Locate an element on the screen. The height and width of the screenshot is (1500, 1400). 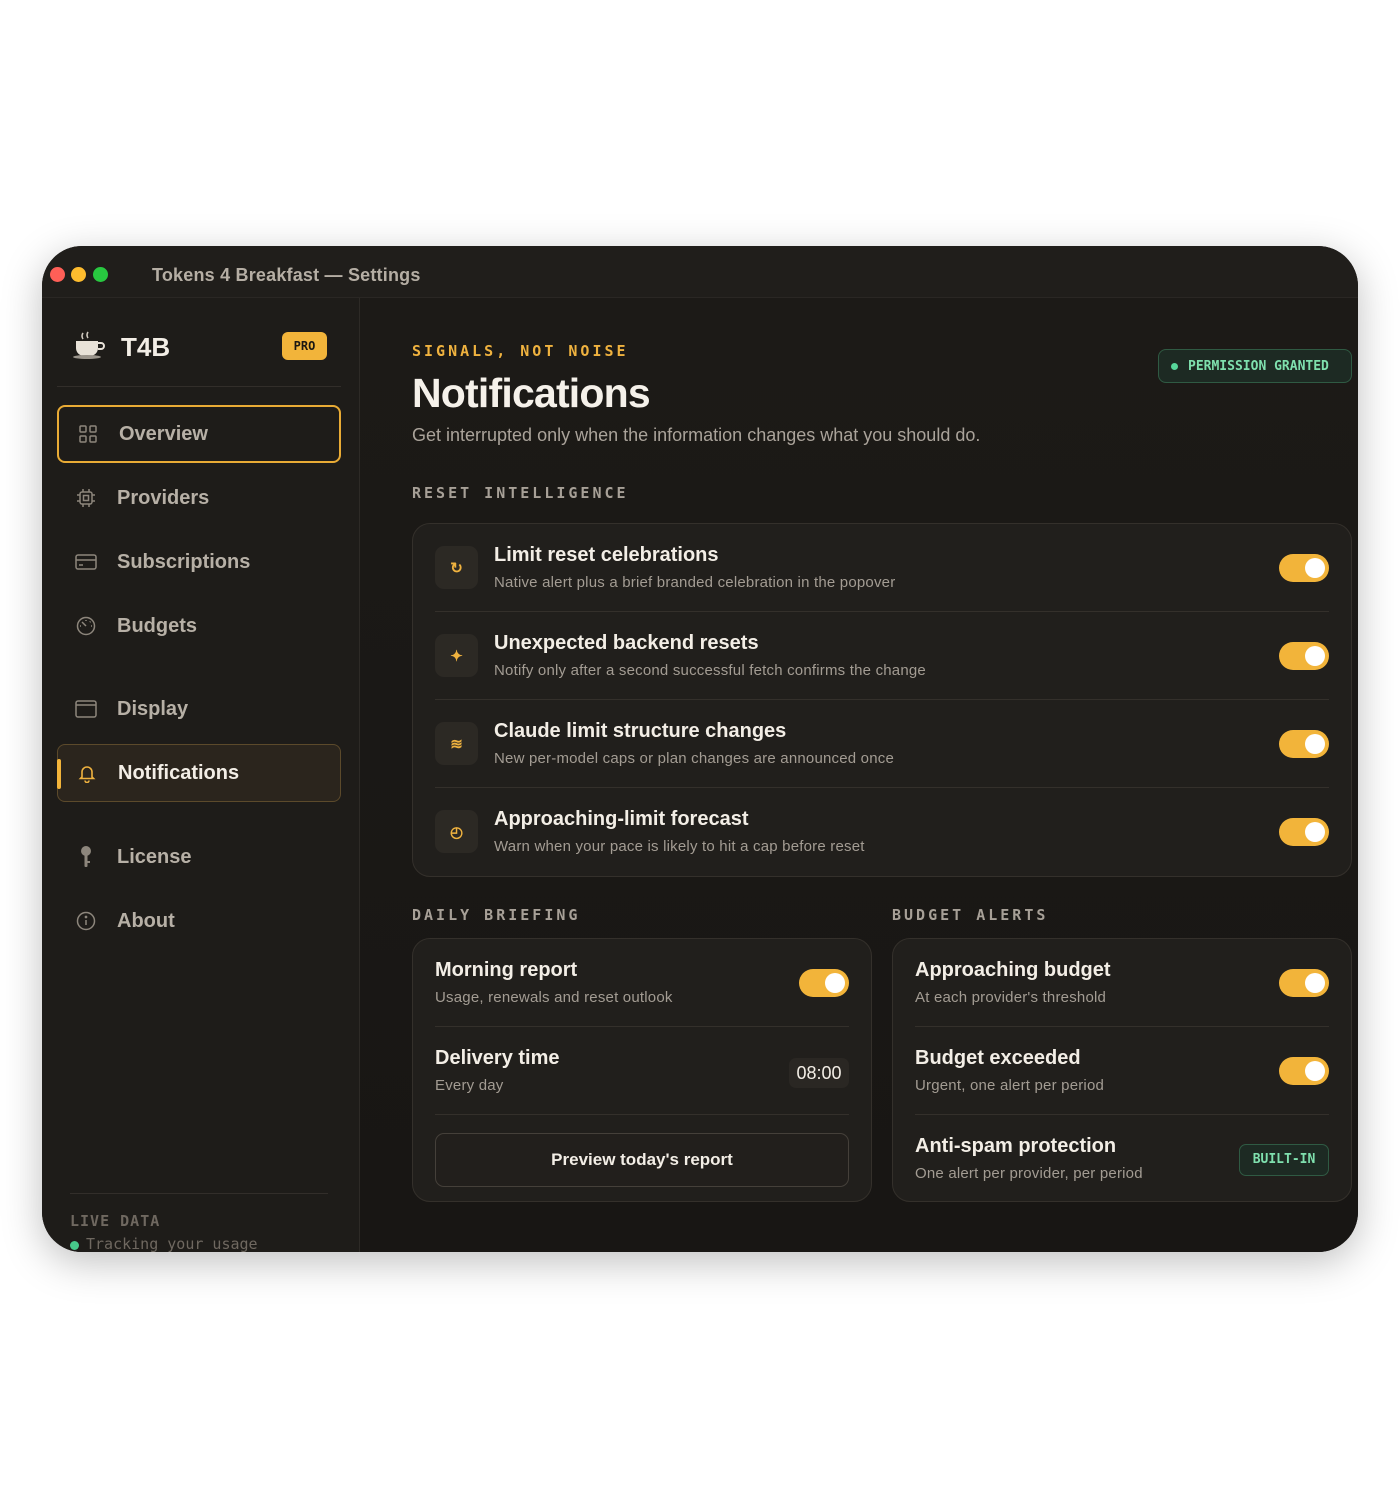
sparkle-icon: ✦ is located at coordinates (456, 655).